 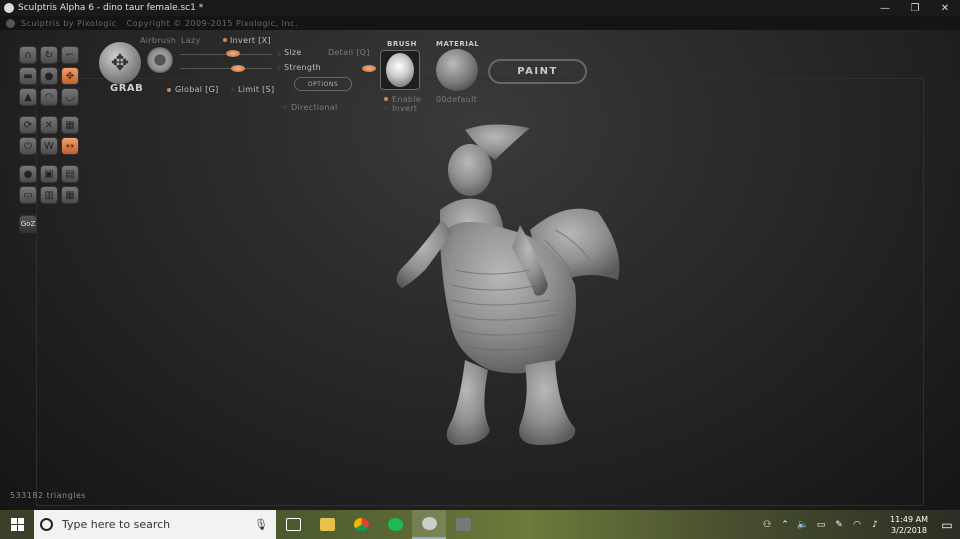 What do you see at coordinates (303, 67) in the screenshot?
I see `strength-label: Strength` at bounding box center [303, 67].